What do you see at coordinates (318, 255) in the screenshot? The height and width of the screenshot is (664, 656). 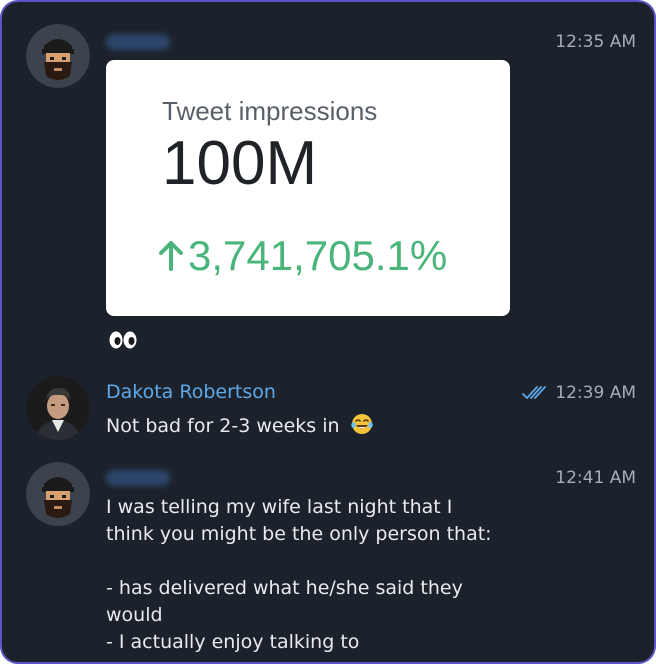 I see `card-delta-text: 3,741,705.1%` at bounding box center [318, 255].